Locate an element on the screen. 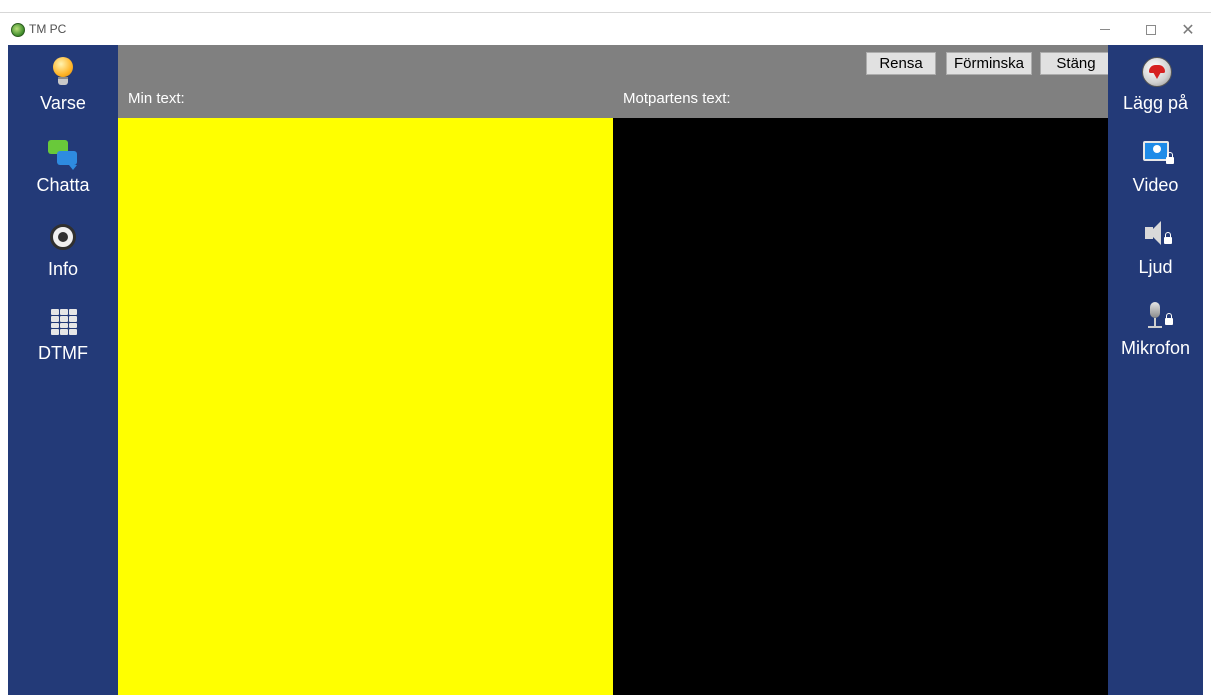  sidebar-item-label: Varse is located at coordinates (63, 103).